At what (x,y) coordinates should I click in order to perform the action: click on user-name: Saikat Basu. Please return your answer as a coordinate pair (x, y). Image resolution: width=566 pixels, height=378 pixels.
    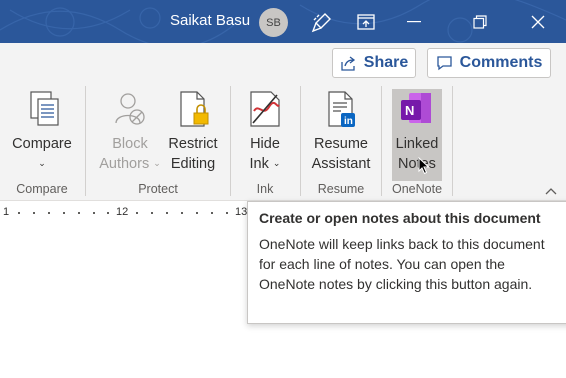
    Looking at the image, I should click on (210, 20).